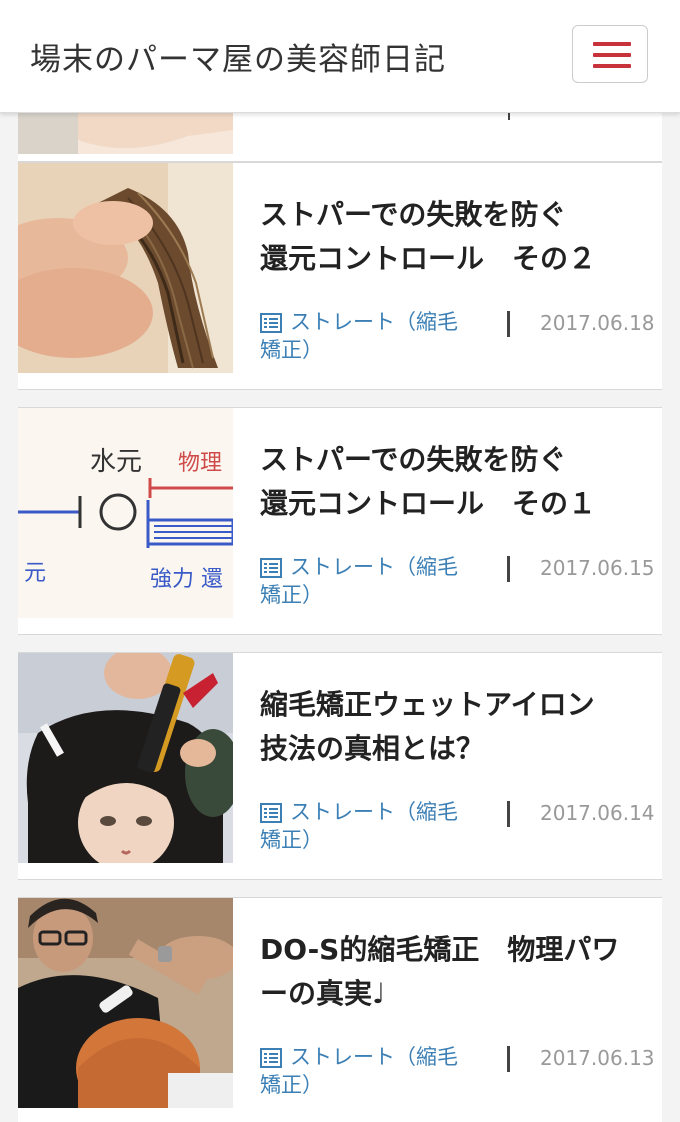  What do you see at coordinates (200, 463) in the screenshot?
I see `thumb-text-right-top: 物理` at bounding box center [200, 463].